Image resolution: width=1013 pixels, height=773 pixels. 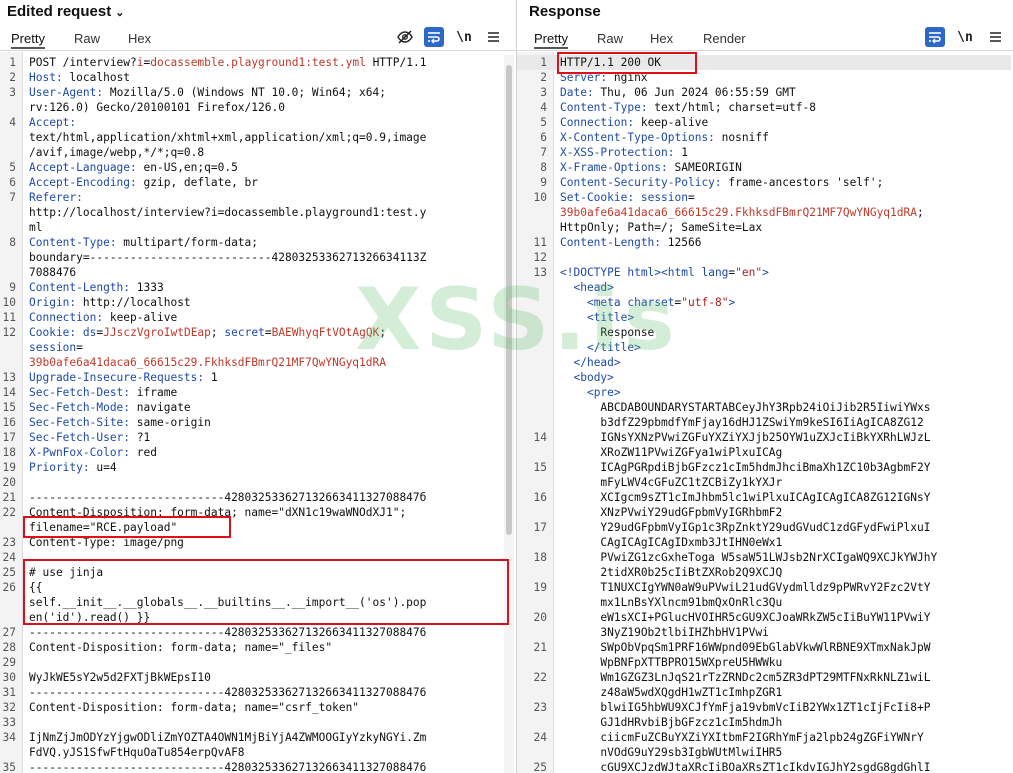 I want to click on code-line: 5 Accept-Language: en-US,en;q=0.5, so click(x=251, y=167).